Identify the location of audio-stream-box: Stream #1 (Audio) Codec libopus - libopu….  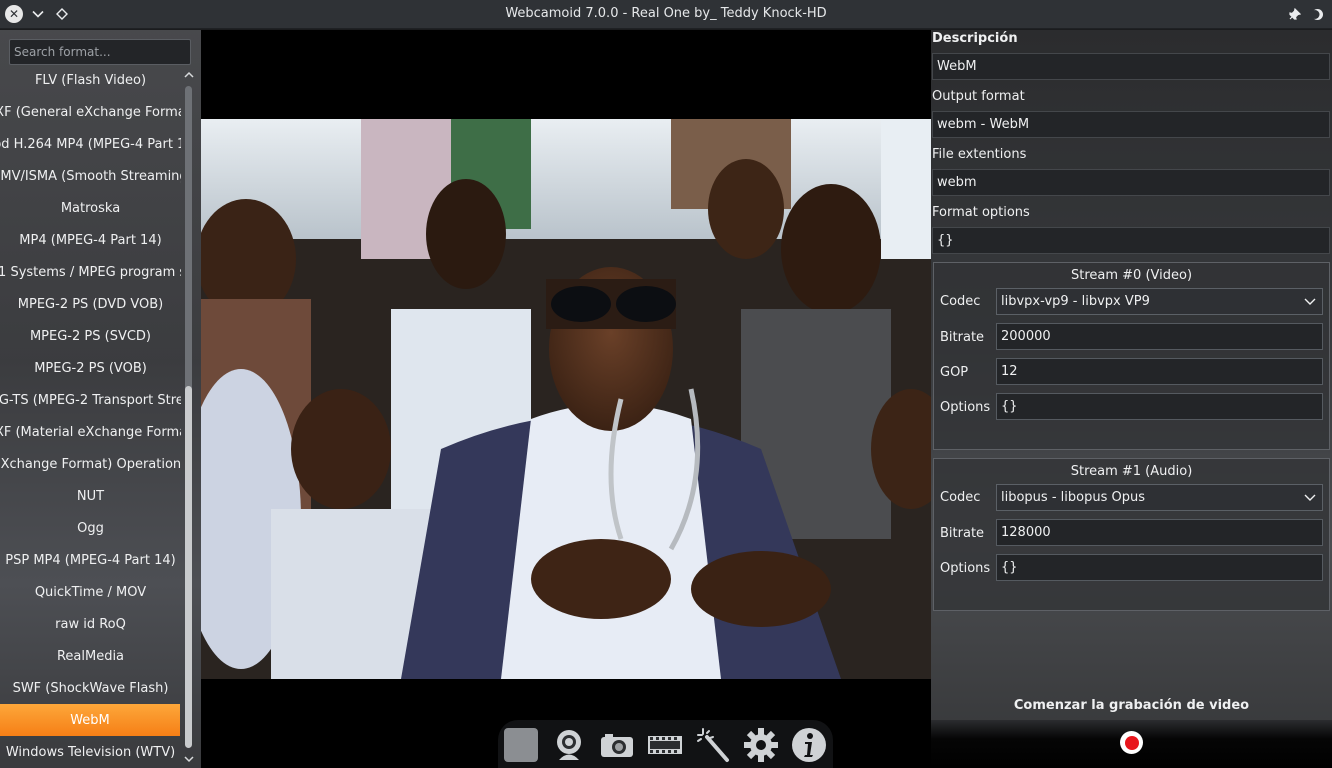
(1131, 534).